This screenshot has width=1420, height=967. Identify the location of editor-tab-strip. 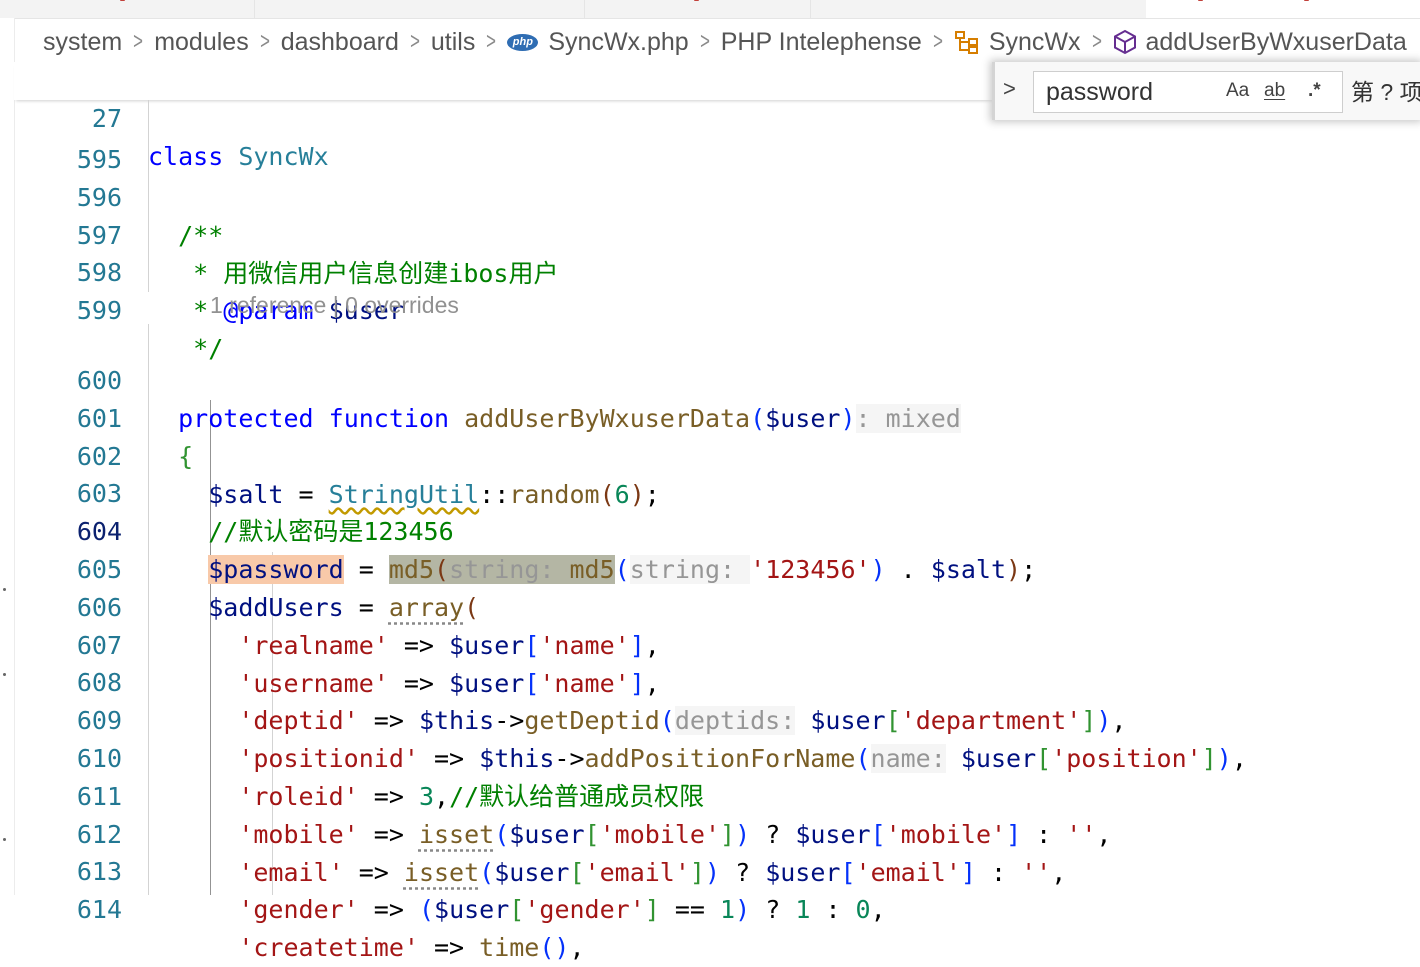
(710, 9).